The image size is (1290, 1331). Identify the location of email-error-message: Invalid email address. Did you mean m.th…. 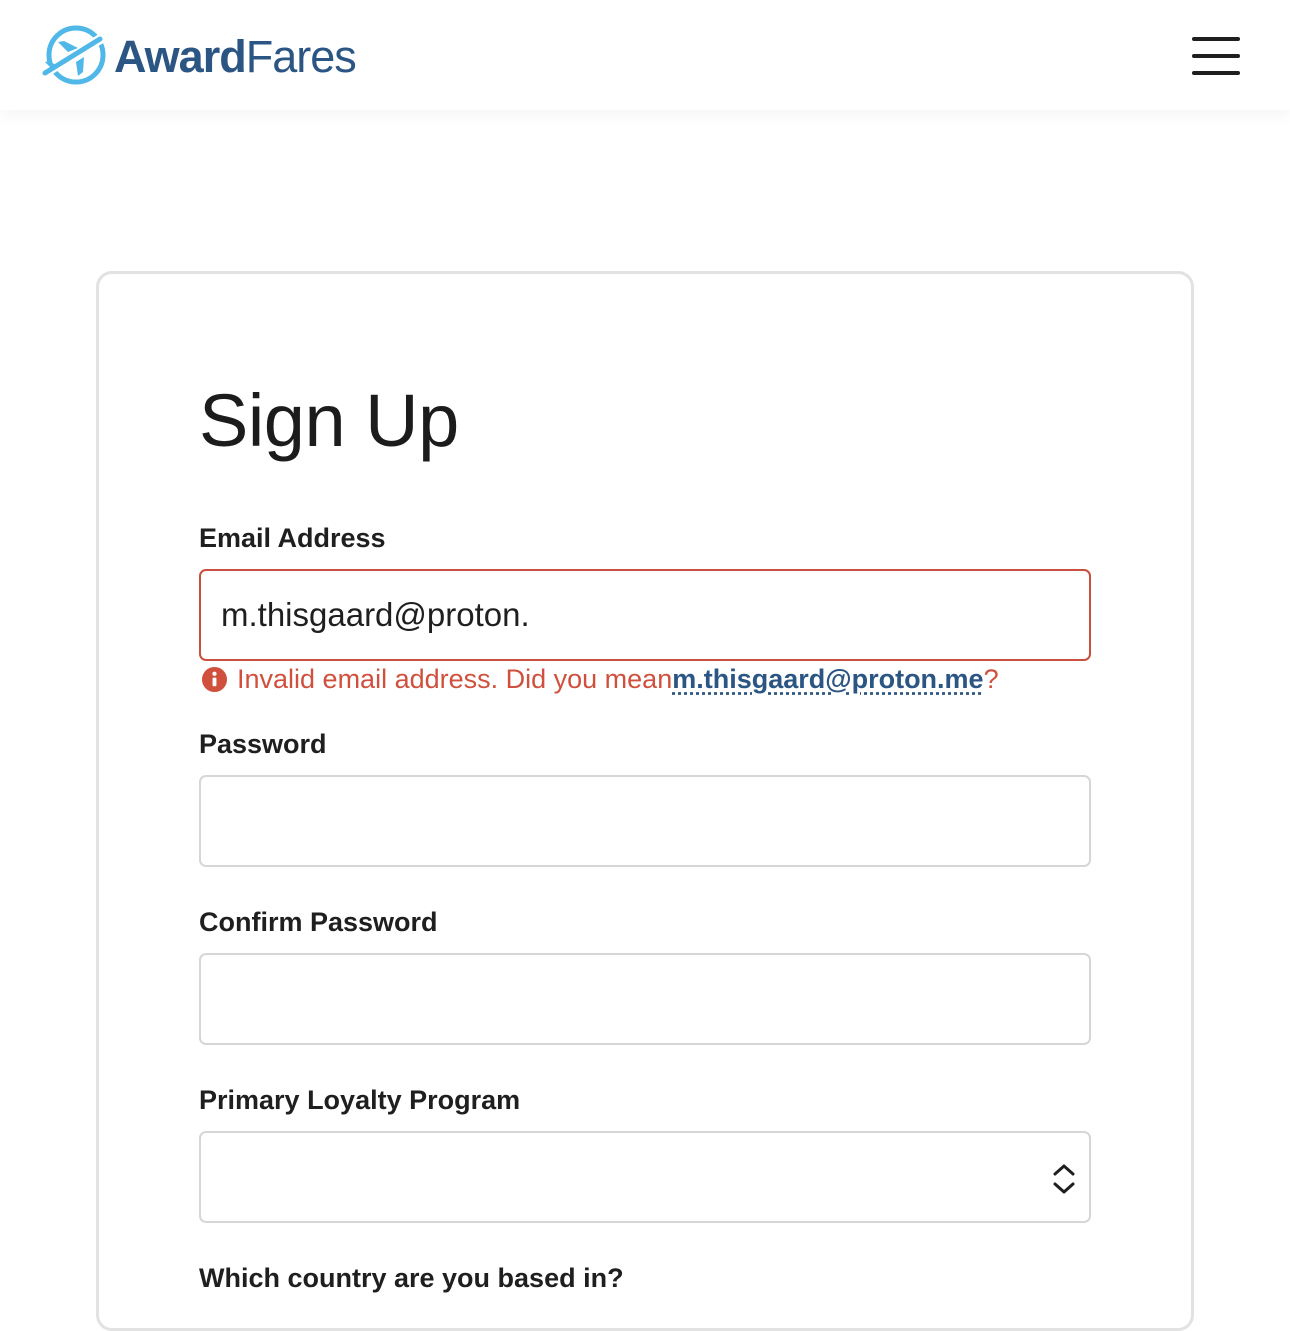
(600, 679).